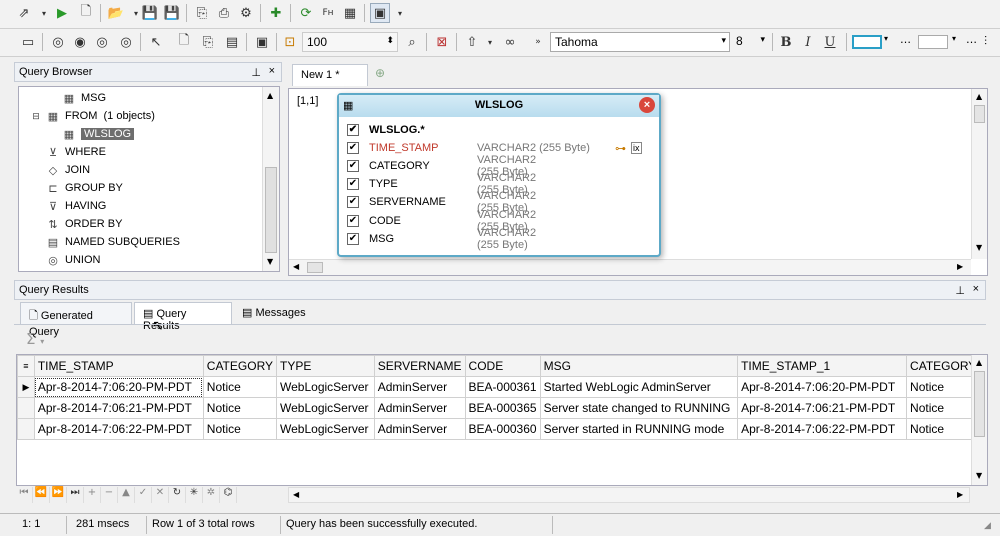  I want to click on view-icon: ▣, so click(380, 13).